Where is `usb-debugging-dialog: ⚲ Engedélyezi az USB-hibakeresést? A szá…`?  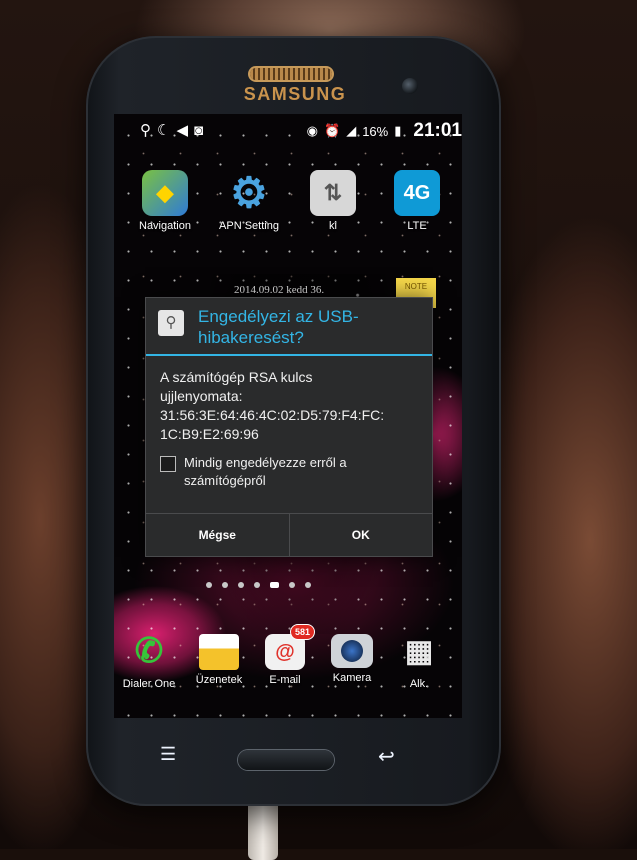
usb-debugging-dialog: ⚲ Engedélyezi az USB-hibakeresést? A szá… is located at coordinates (289, 427).